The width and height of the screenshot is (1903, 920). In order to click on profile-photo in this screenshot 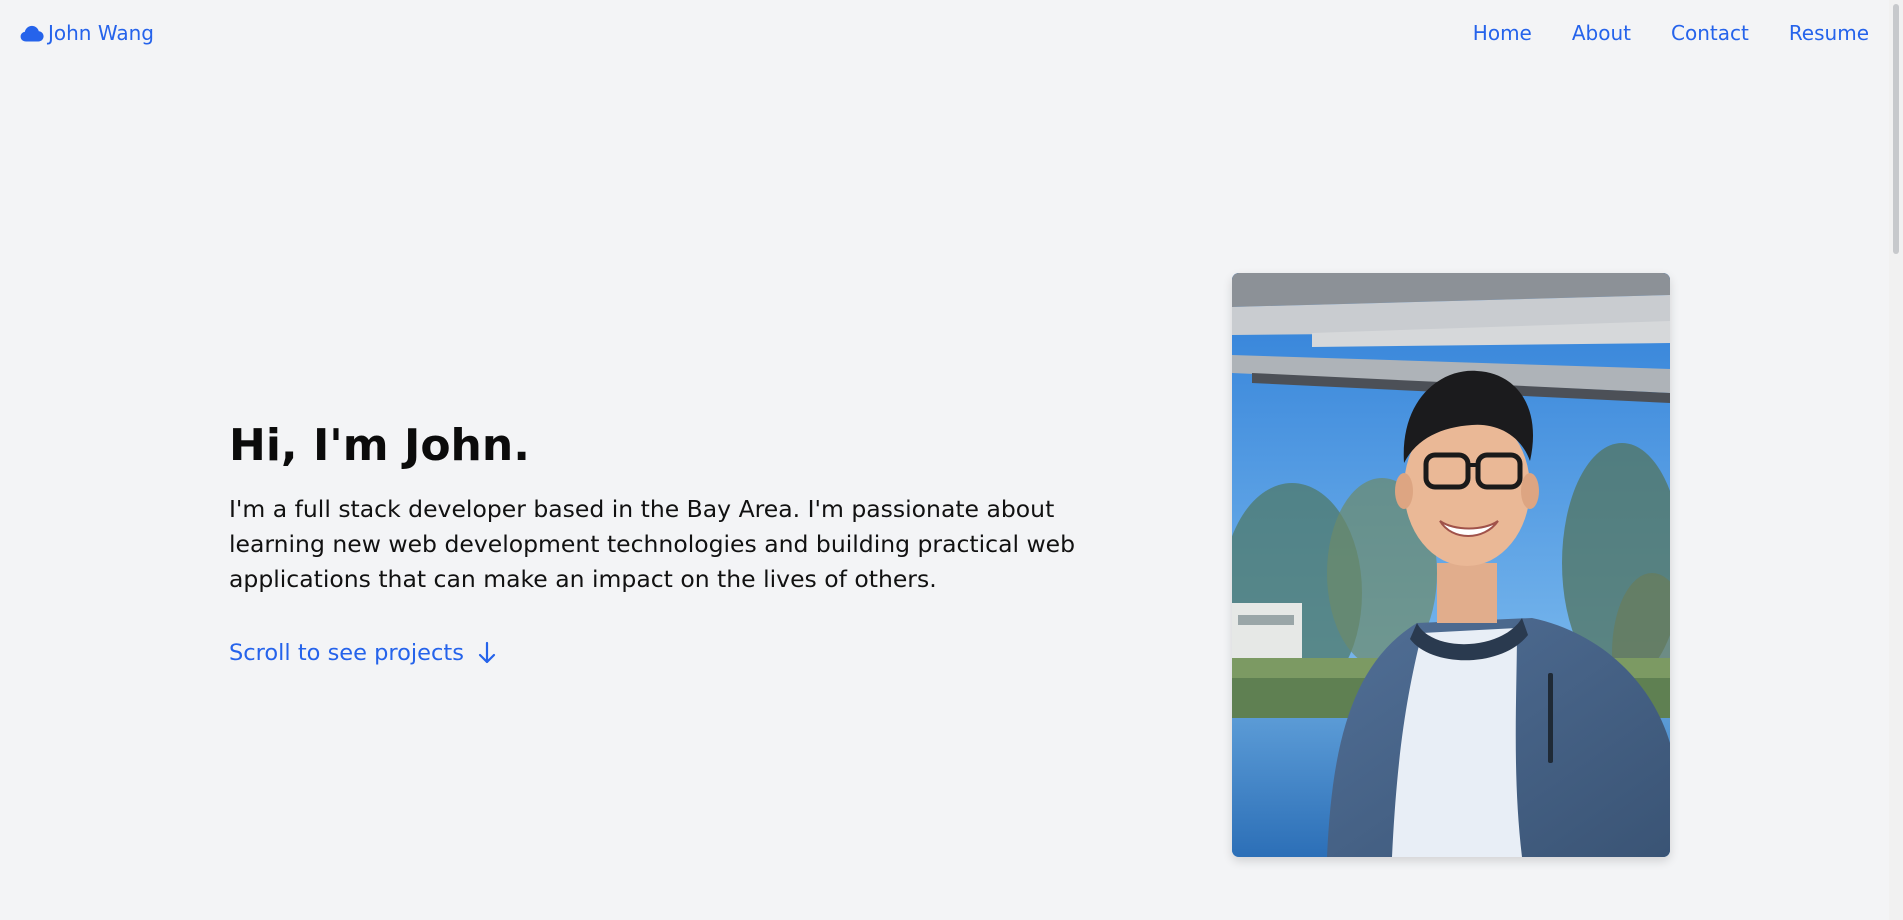, I will do `click(1451, 565)`.